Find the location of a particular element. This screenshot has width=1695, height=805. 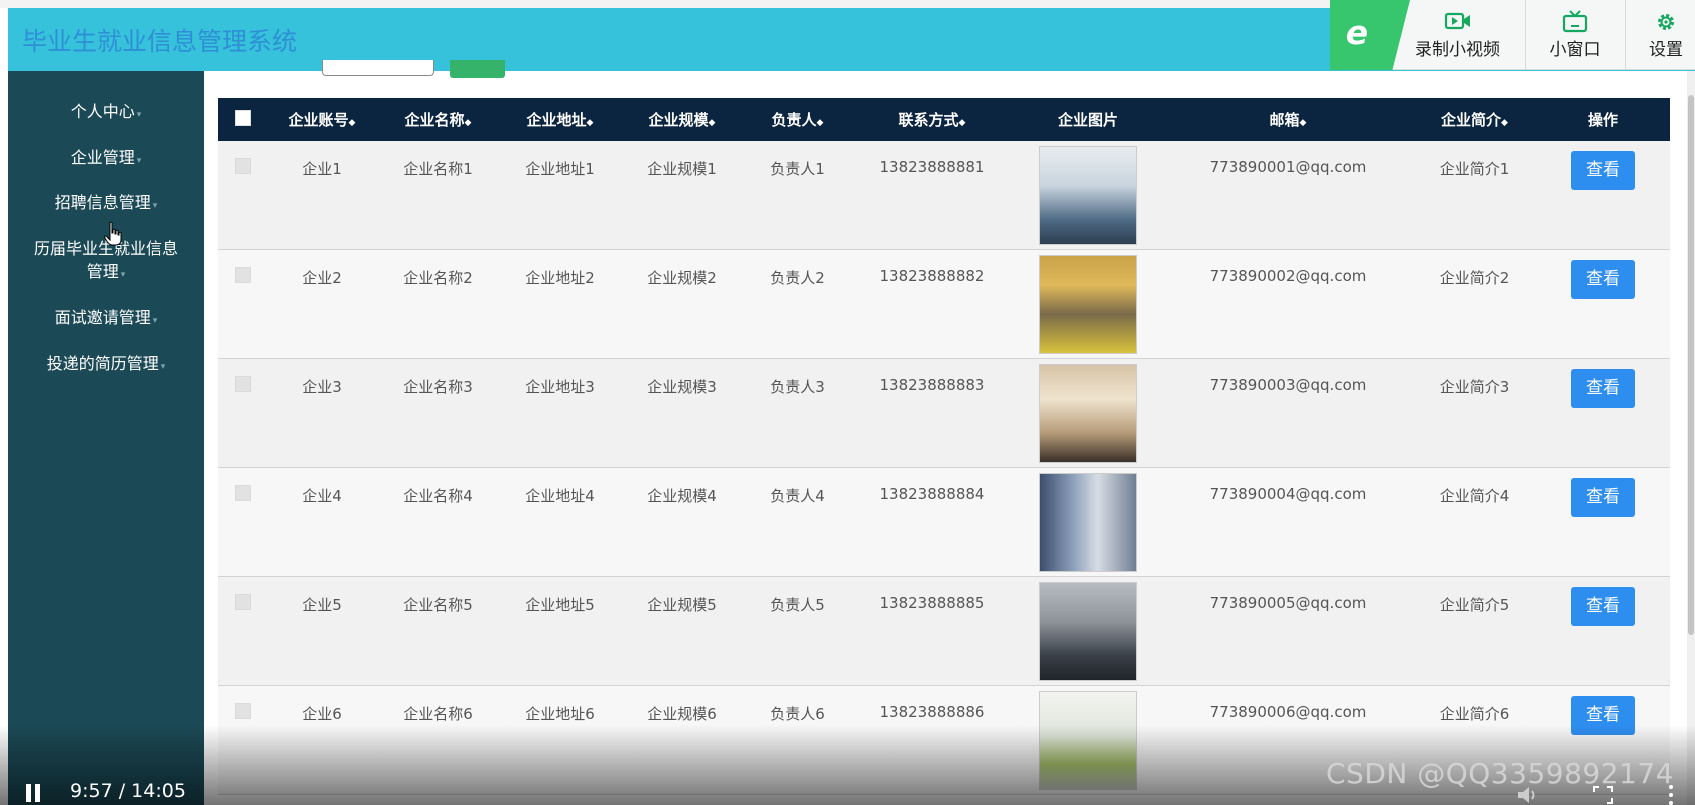

cell-name: 企业名称4 is located at coordinates (438, 496).